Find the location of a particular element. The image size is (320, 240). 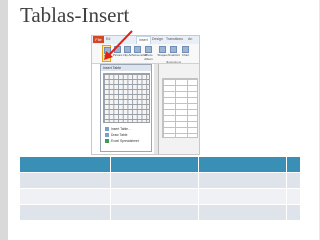

menu-item-excel-spreadsheet: Excel Spreadsheet is located at coordinates (127, 141).